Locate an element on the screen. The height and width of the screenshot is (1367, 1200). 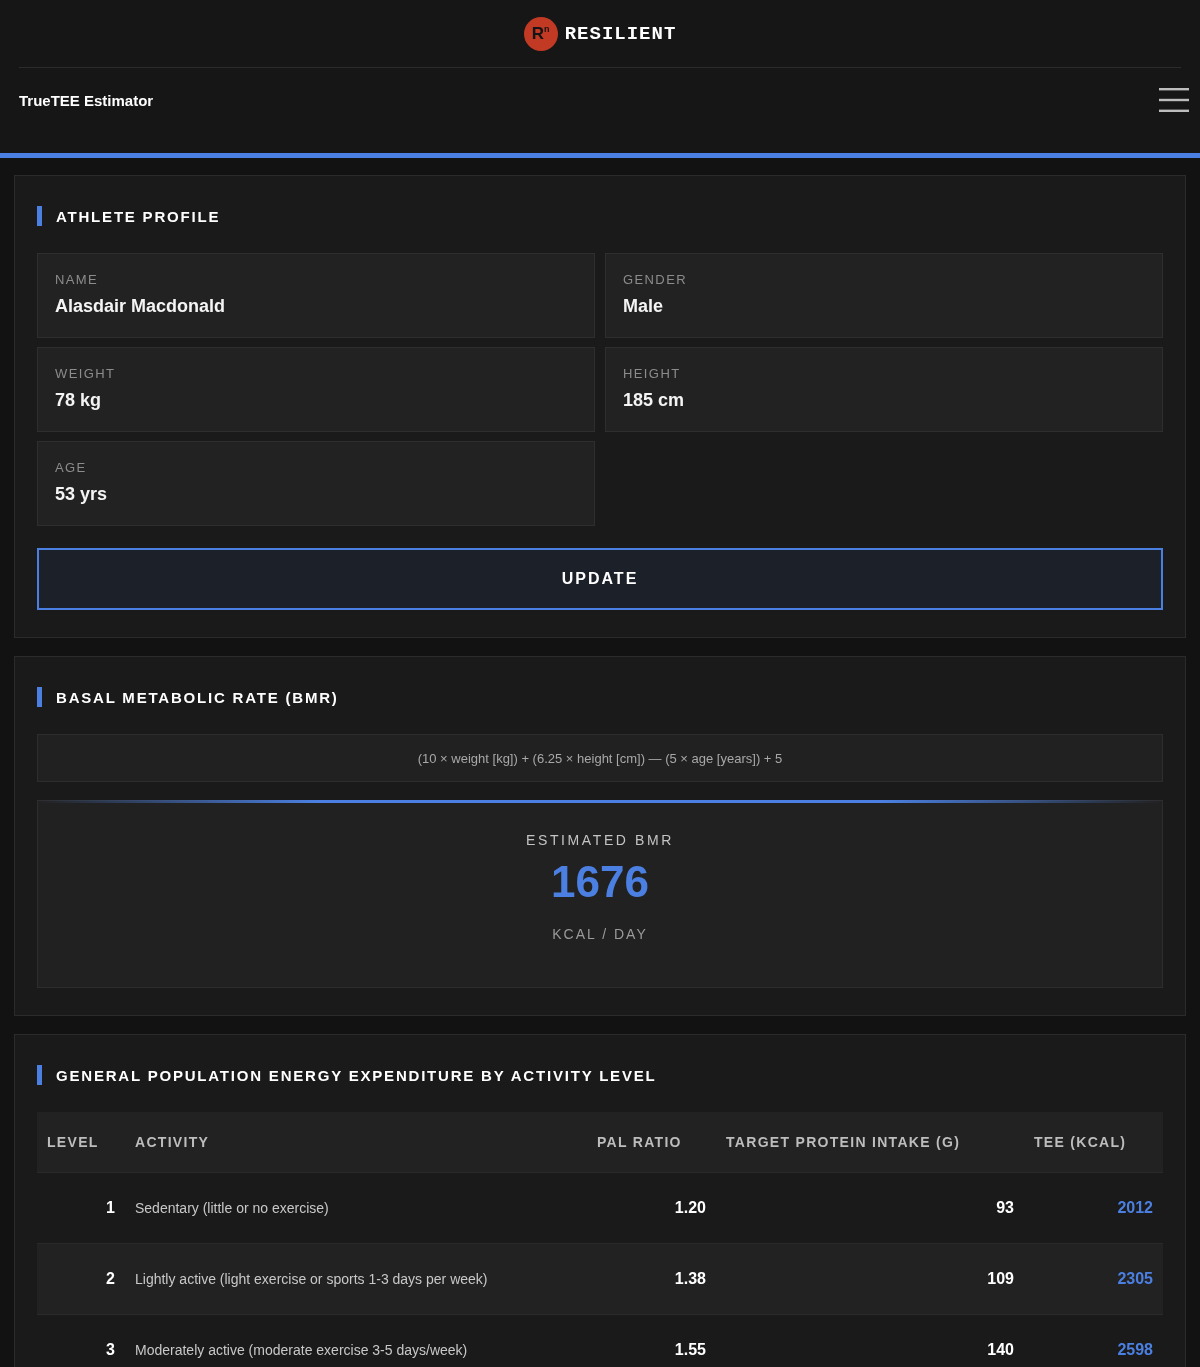
column-header: LEVEL is located at coordinates (73, 1142).